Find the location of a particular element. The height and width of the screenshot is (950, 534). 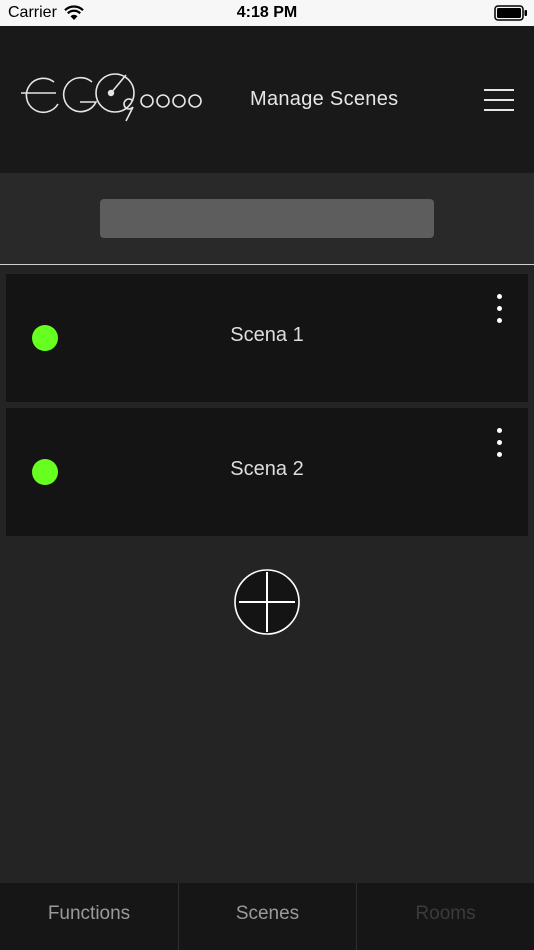

bottom-tab-bar: Functions Scenes Rooms is located at coordinates (267, 916).